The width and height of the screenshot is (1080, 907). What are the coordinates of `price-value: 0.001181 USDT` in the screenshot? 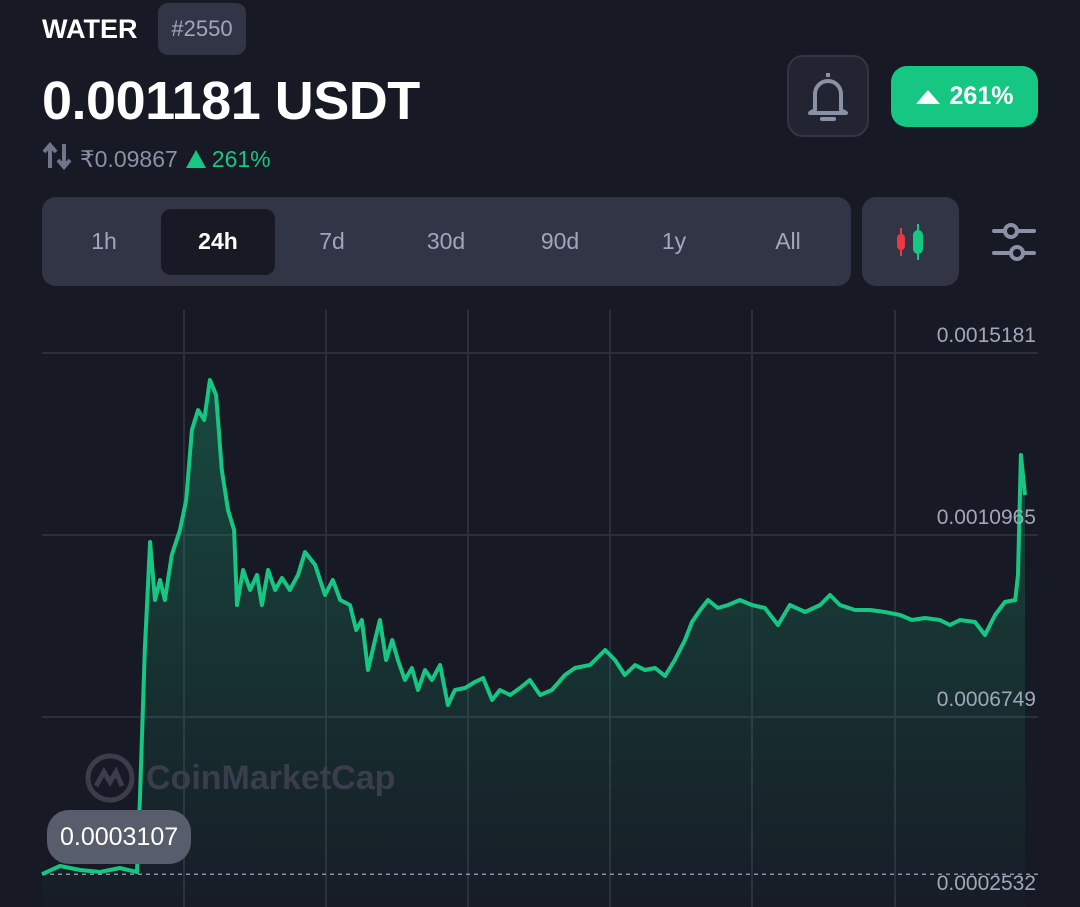 It's located at (231, 101).